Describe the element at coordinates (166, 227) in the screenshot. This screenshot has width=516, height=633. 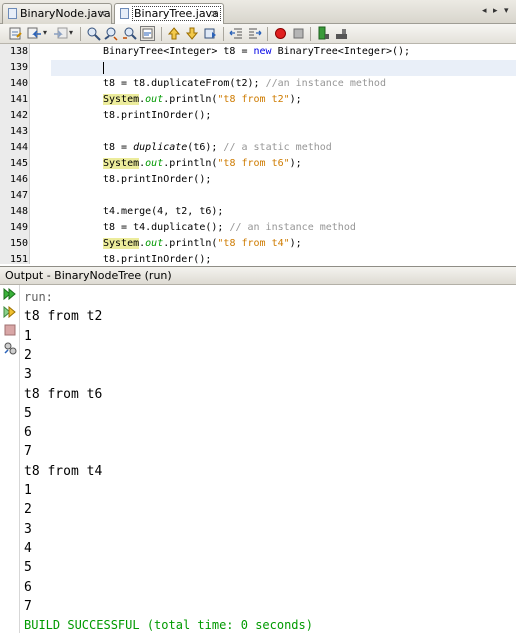
I see `code-token: t8 = t4.duplicate();` at that location.